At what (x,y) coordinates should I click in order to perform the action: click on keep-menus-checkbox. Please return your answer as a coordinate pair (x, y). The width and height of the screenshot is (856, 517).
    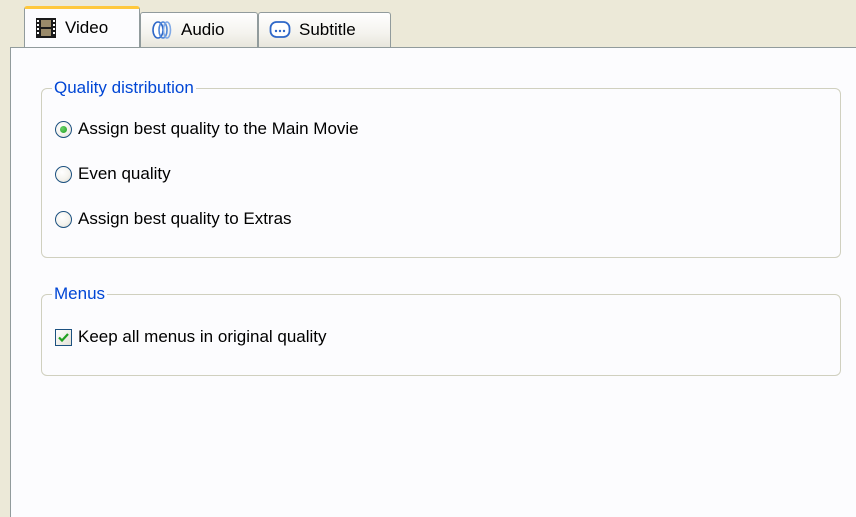
    Looking at the image, I should click on (63, 337).